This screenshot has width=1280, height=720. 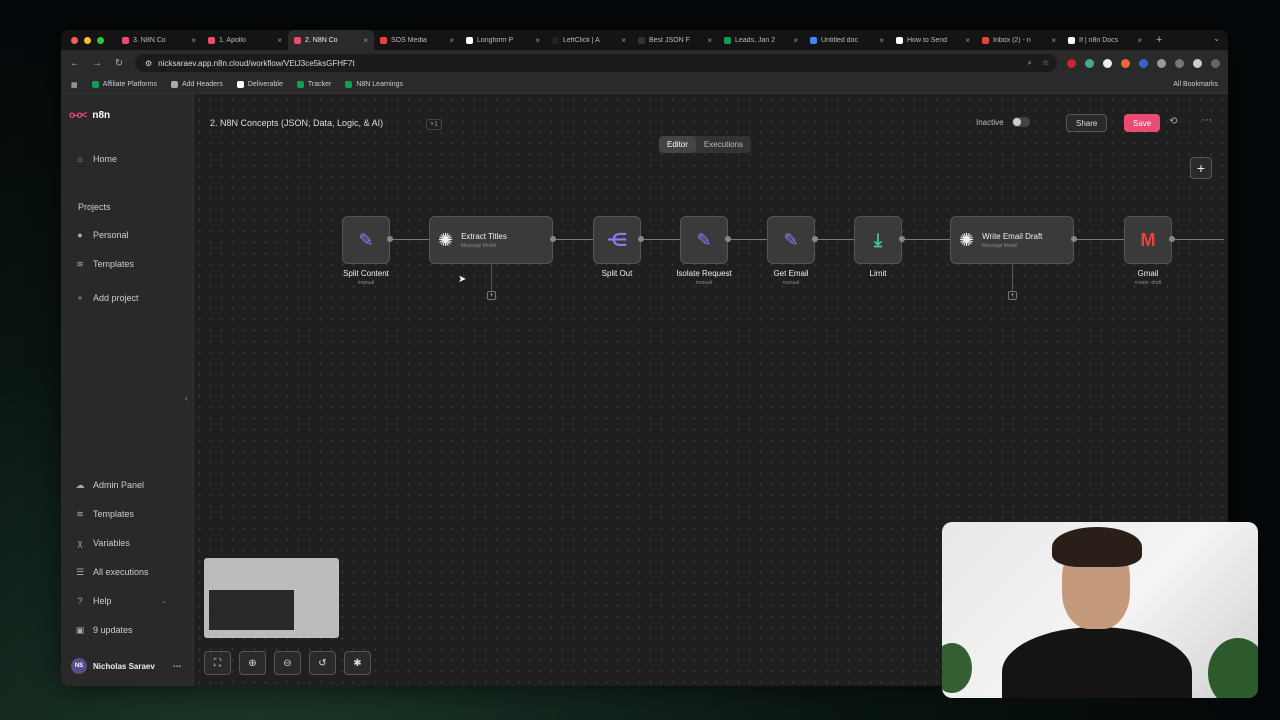 I want to click on maximize-window-button, so click(x=100, y=40).